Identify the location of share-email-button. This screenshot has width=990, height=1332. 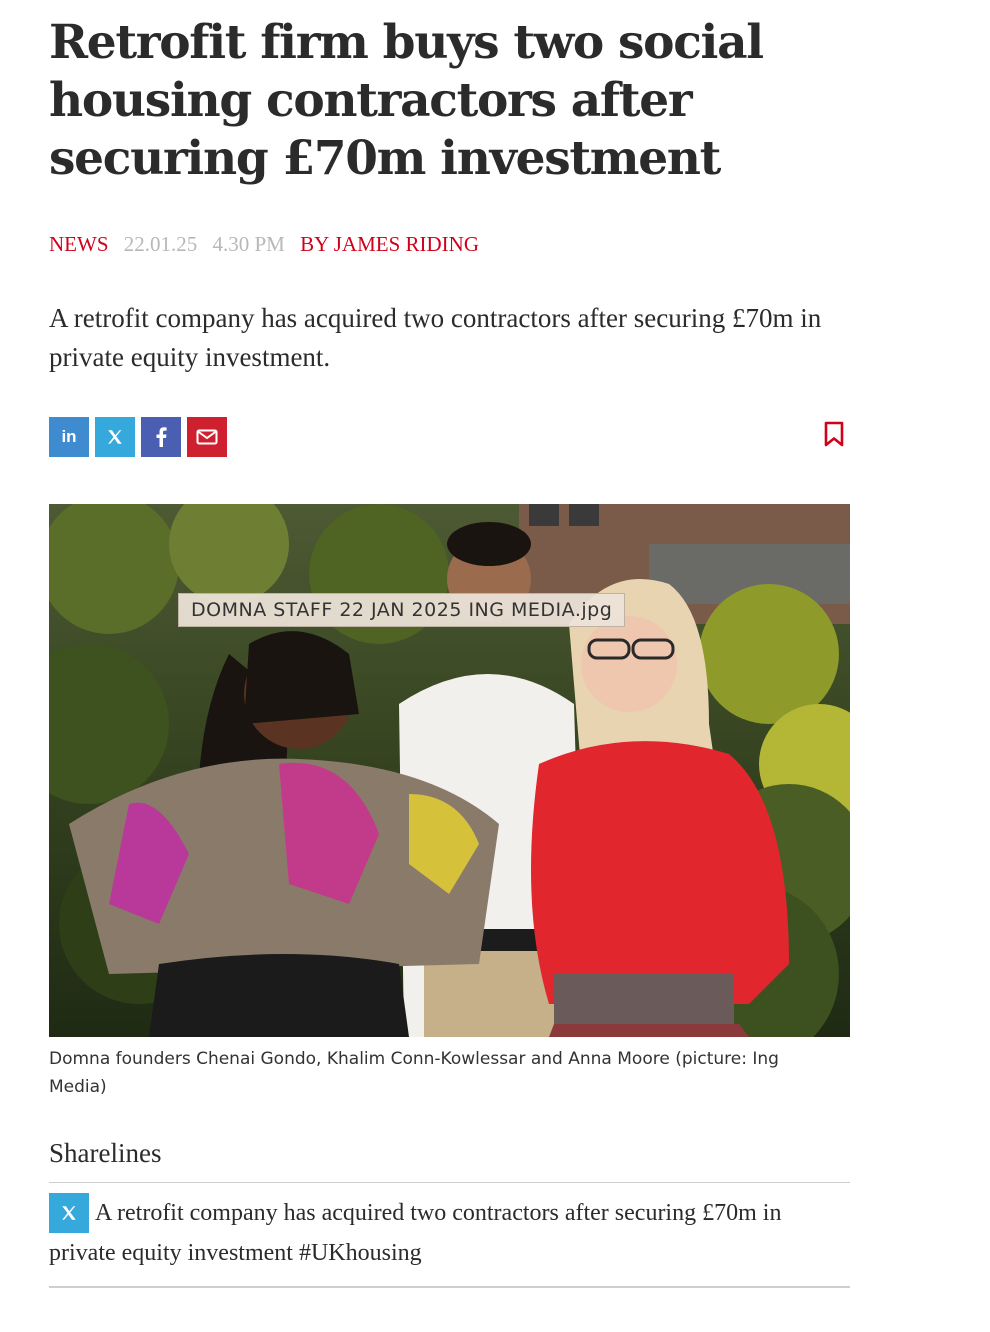
(207, 437).